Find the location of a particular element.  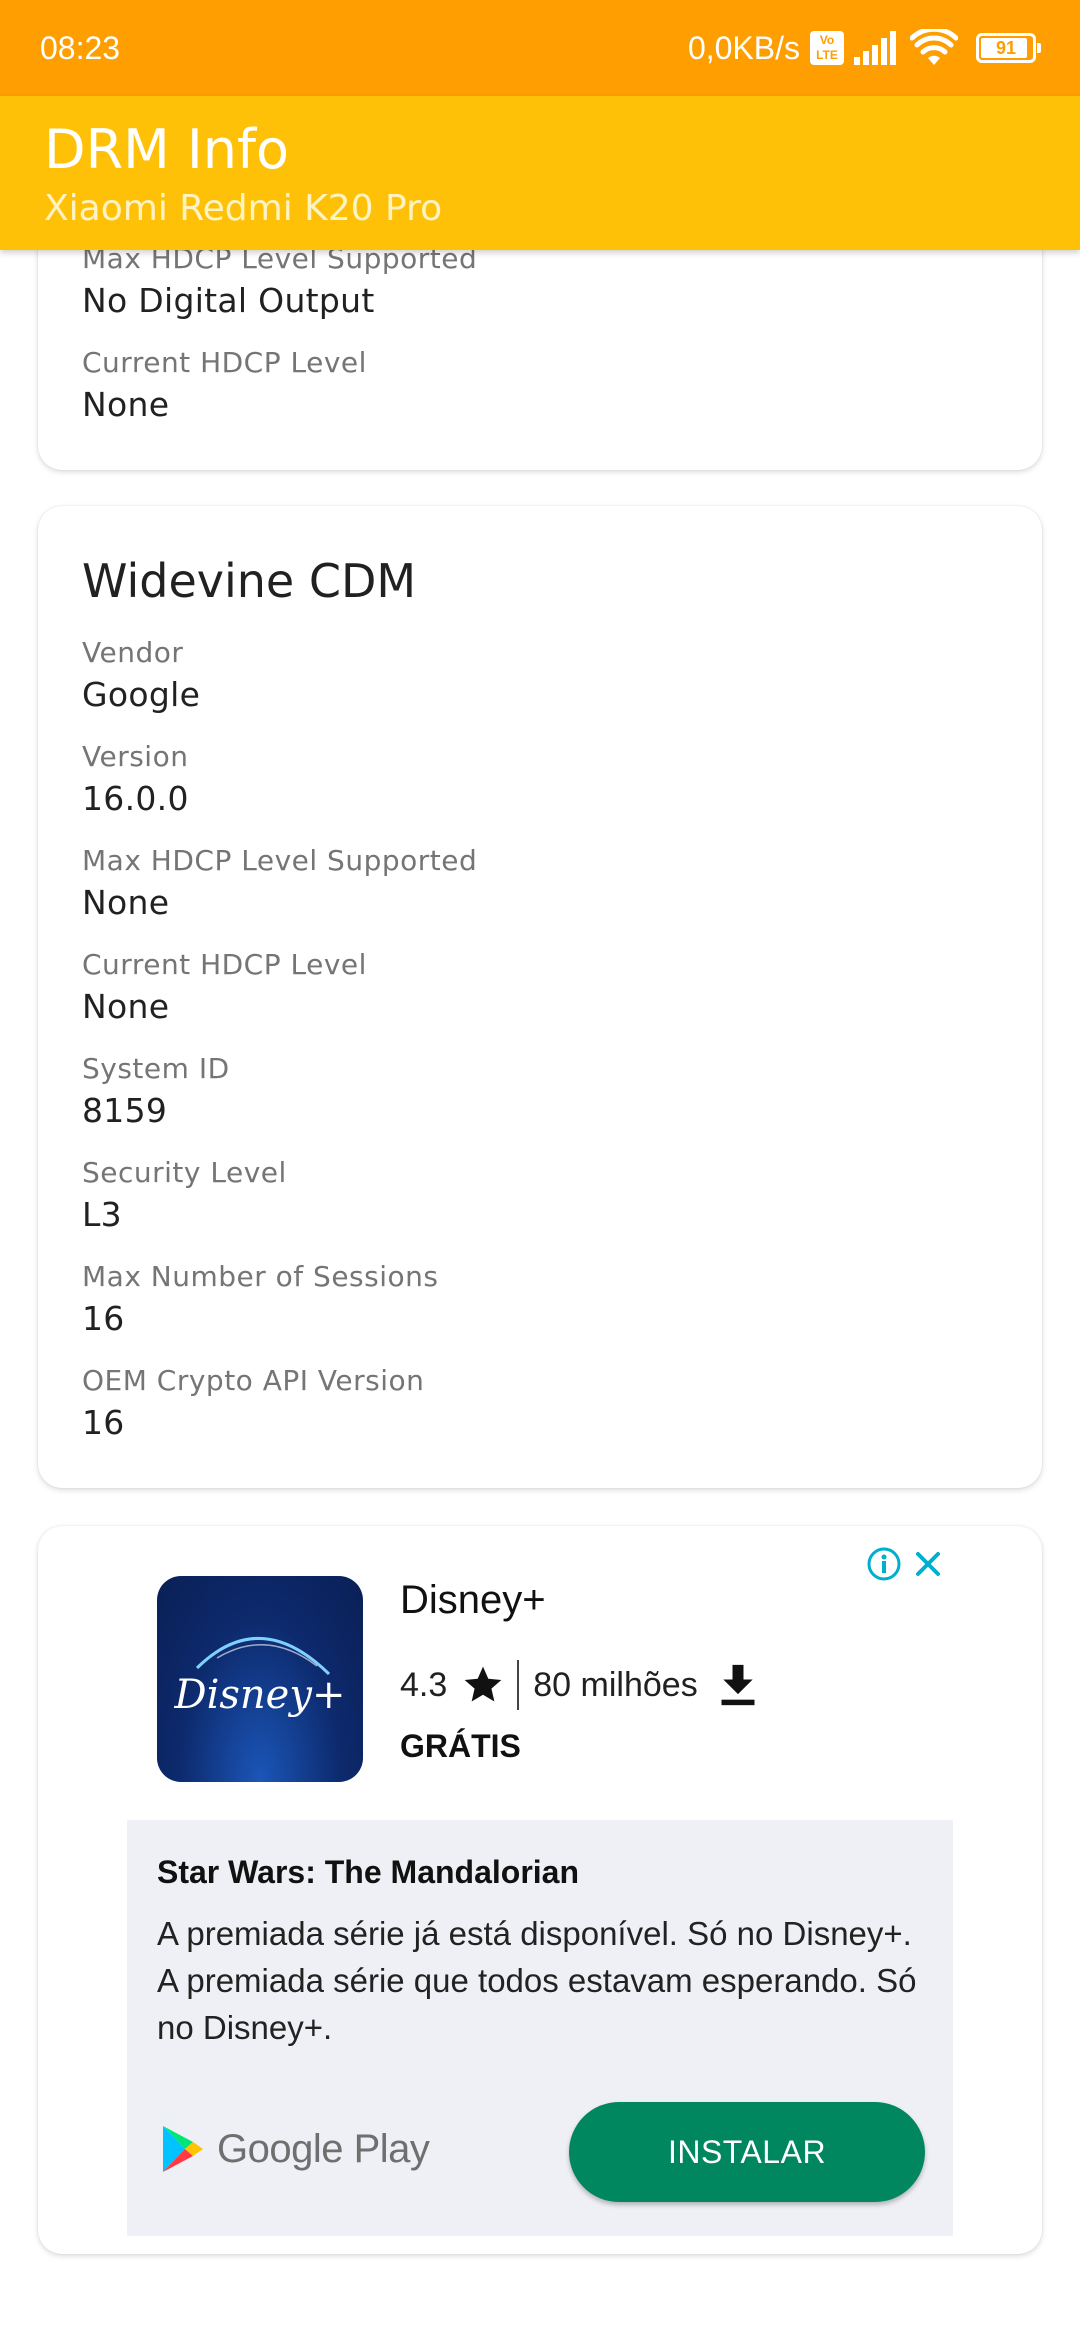

app-title: DRM Info is located at coordinates (167, 149).